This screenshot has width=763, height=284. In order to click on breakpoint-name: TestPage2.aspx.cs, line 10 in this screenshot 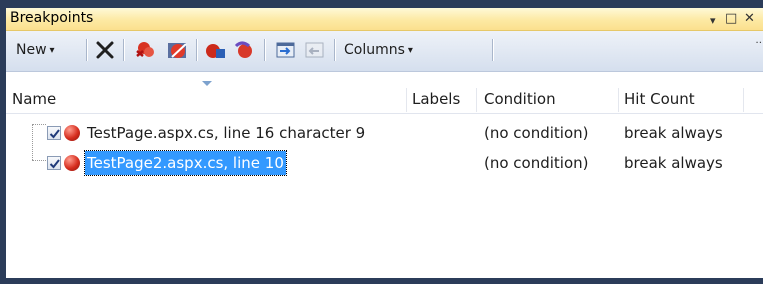, I will do `click(185, 163)`.